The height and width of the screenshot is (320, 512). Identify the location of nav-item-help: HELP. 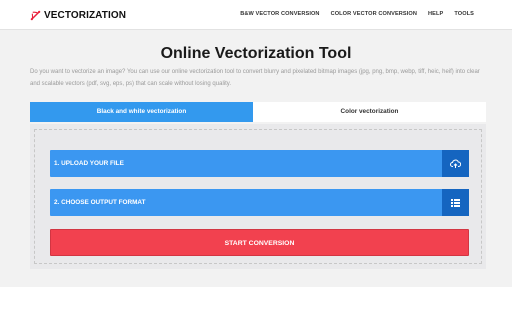
(435, 14).